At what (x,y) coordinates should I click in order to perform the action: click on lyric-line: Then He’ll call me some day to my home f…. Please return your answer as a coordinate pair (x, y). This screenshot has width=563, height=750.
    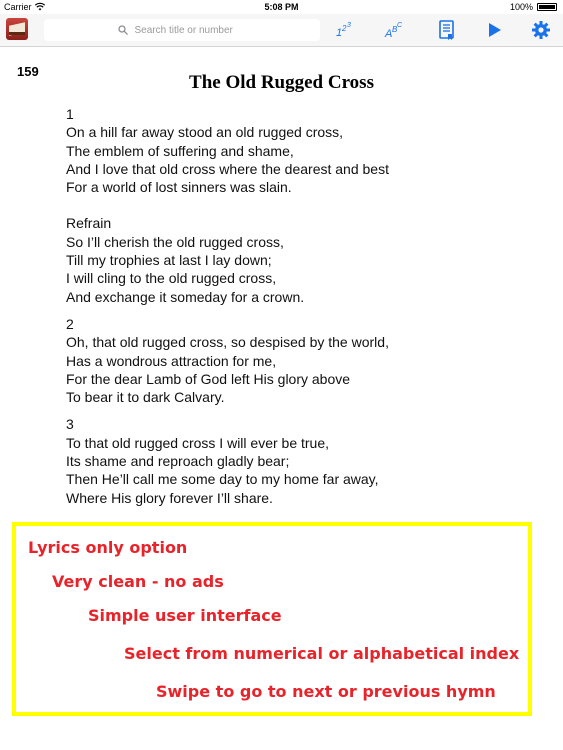
    Looking at the image, I should click on (222, 479).